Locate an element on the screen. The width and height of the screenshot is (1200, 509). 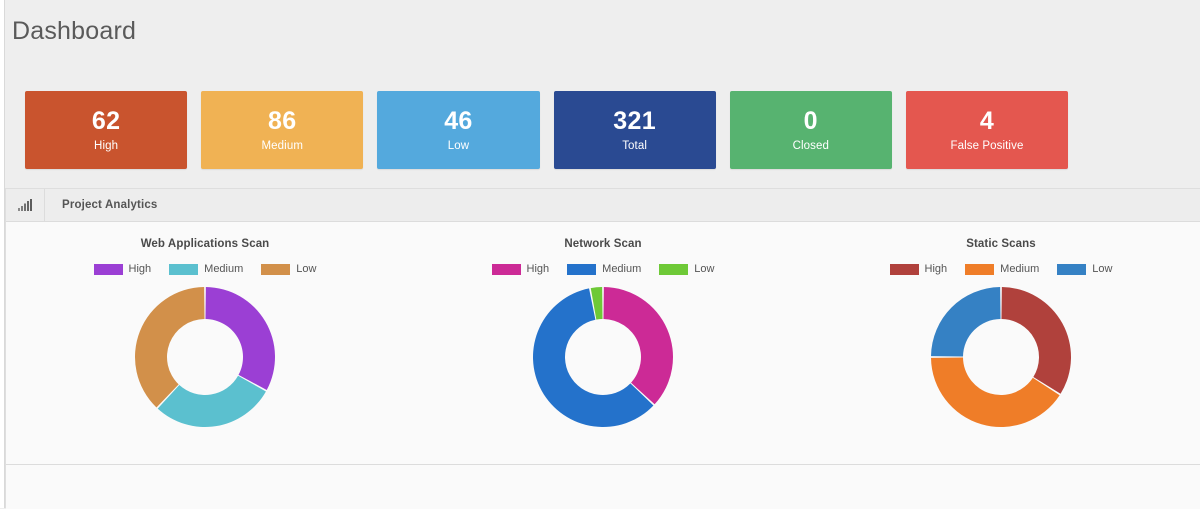
stat-card-value: 46 is located at coordinates (458, 121).